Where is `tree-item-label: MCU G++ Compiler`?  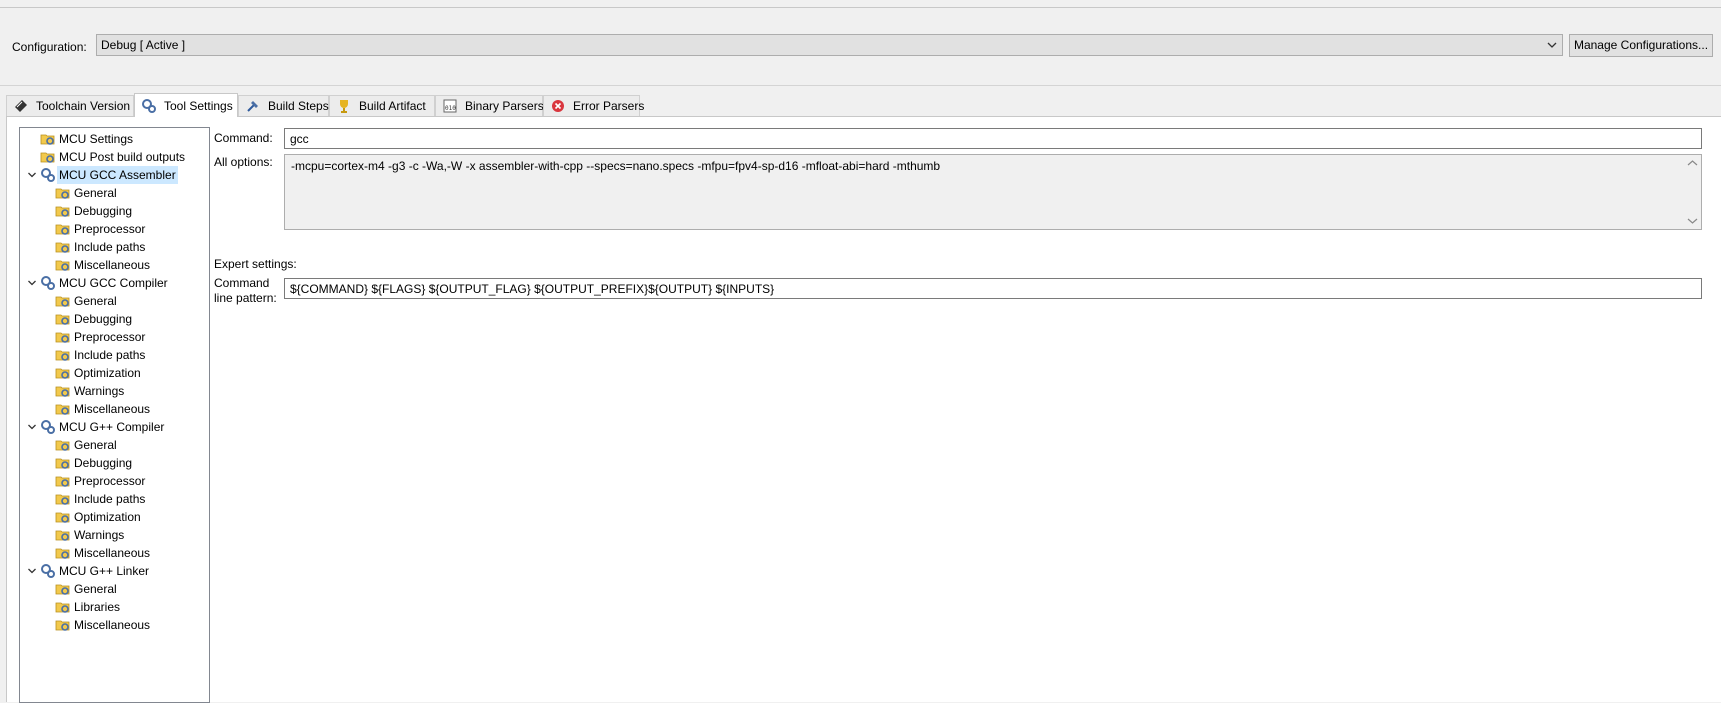 tree-item-label: MCU G++ Compiler is located at coordinates (112, 427).